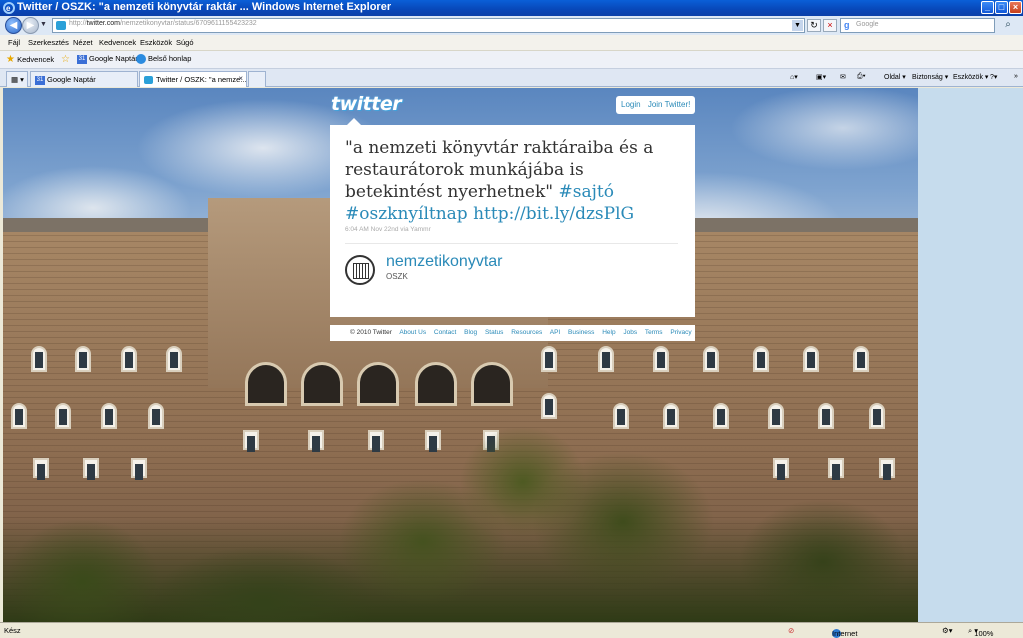  I want to click on menu-view: Nézet, so click(83, 42).